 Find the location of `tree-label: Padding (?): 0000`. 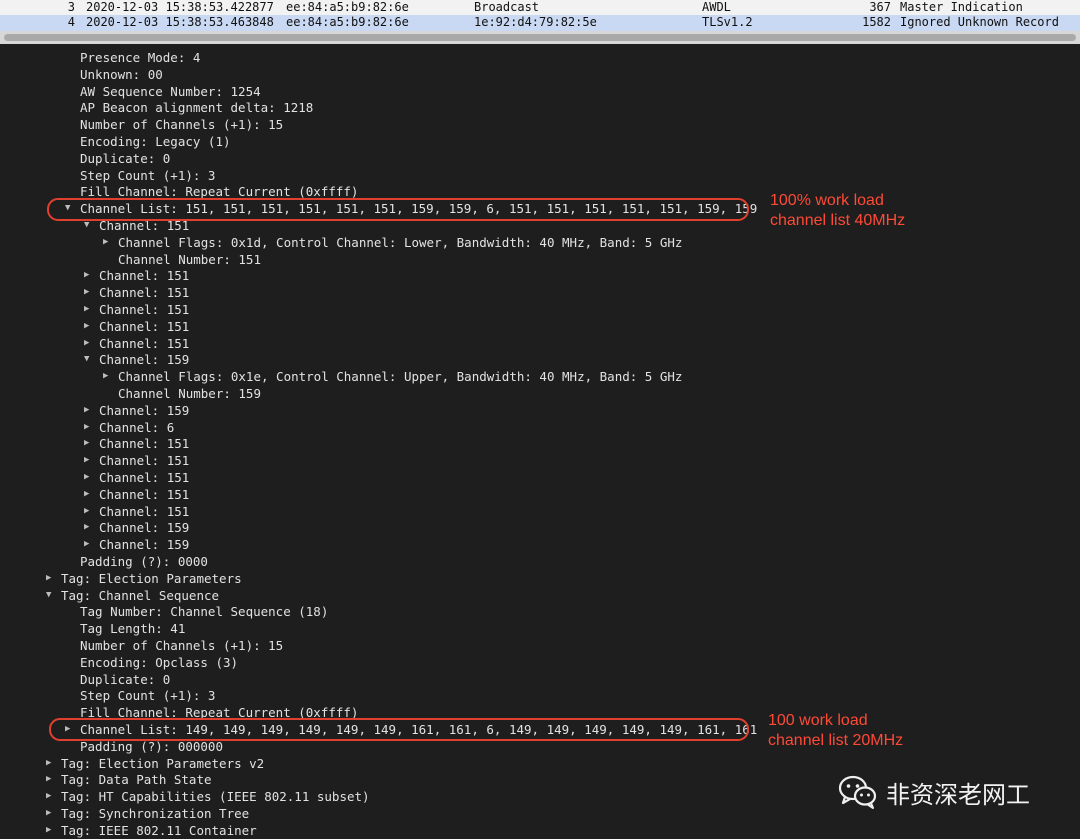

tree-label: Padding (?): 0000 is located at coordinates (144, 561).